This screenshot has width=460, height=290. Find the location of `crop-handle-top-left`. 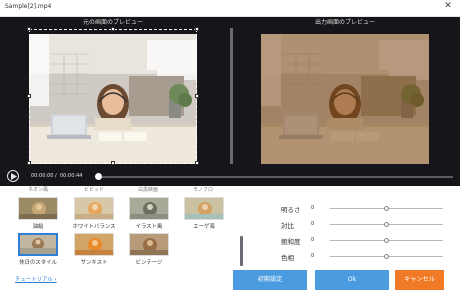

crop-handle-top-left is located at coordinates (29, 29).